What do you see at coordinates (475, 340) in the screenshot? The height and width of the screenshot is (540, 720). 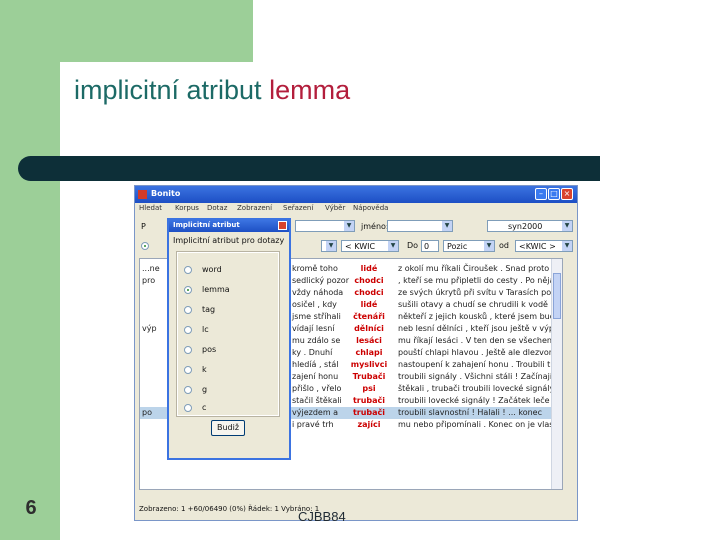 I see `right-context: mu říkají lesáci . V ten den se všechen` at bounding box center [475, 340].